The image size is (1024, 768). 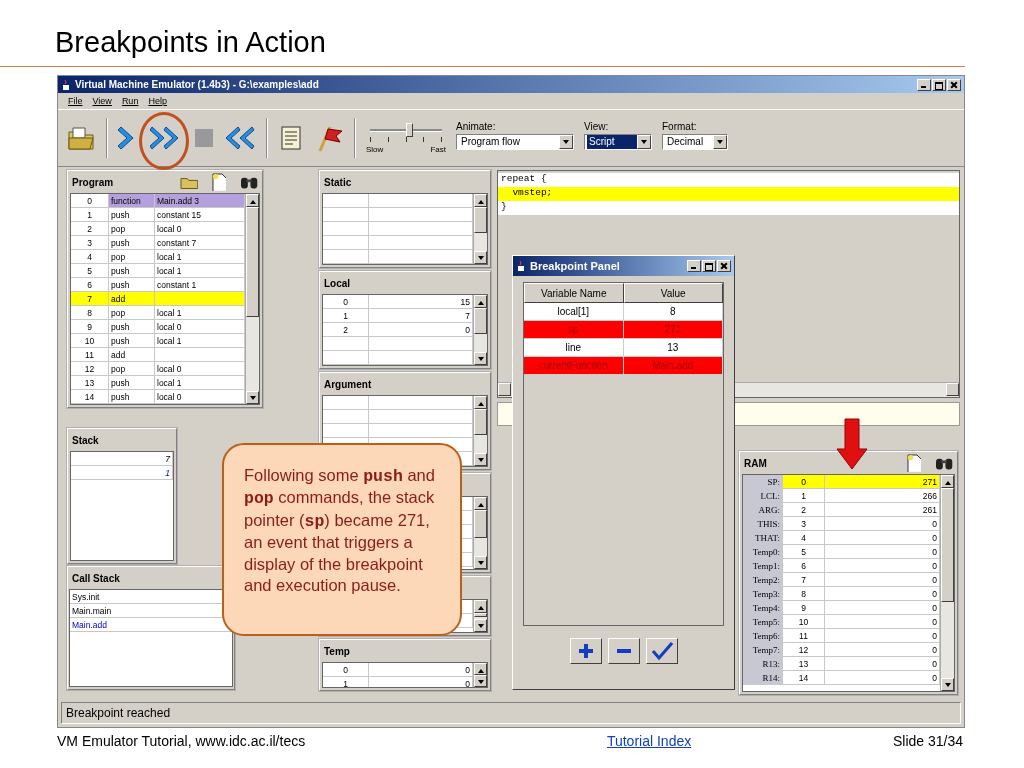 I want to click on window-title: Virtual Machine Emulator (1.4b3) - G:\examples\add, so click(x=197, y=84).